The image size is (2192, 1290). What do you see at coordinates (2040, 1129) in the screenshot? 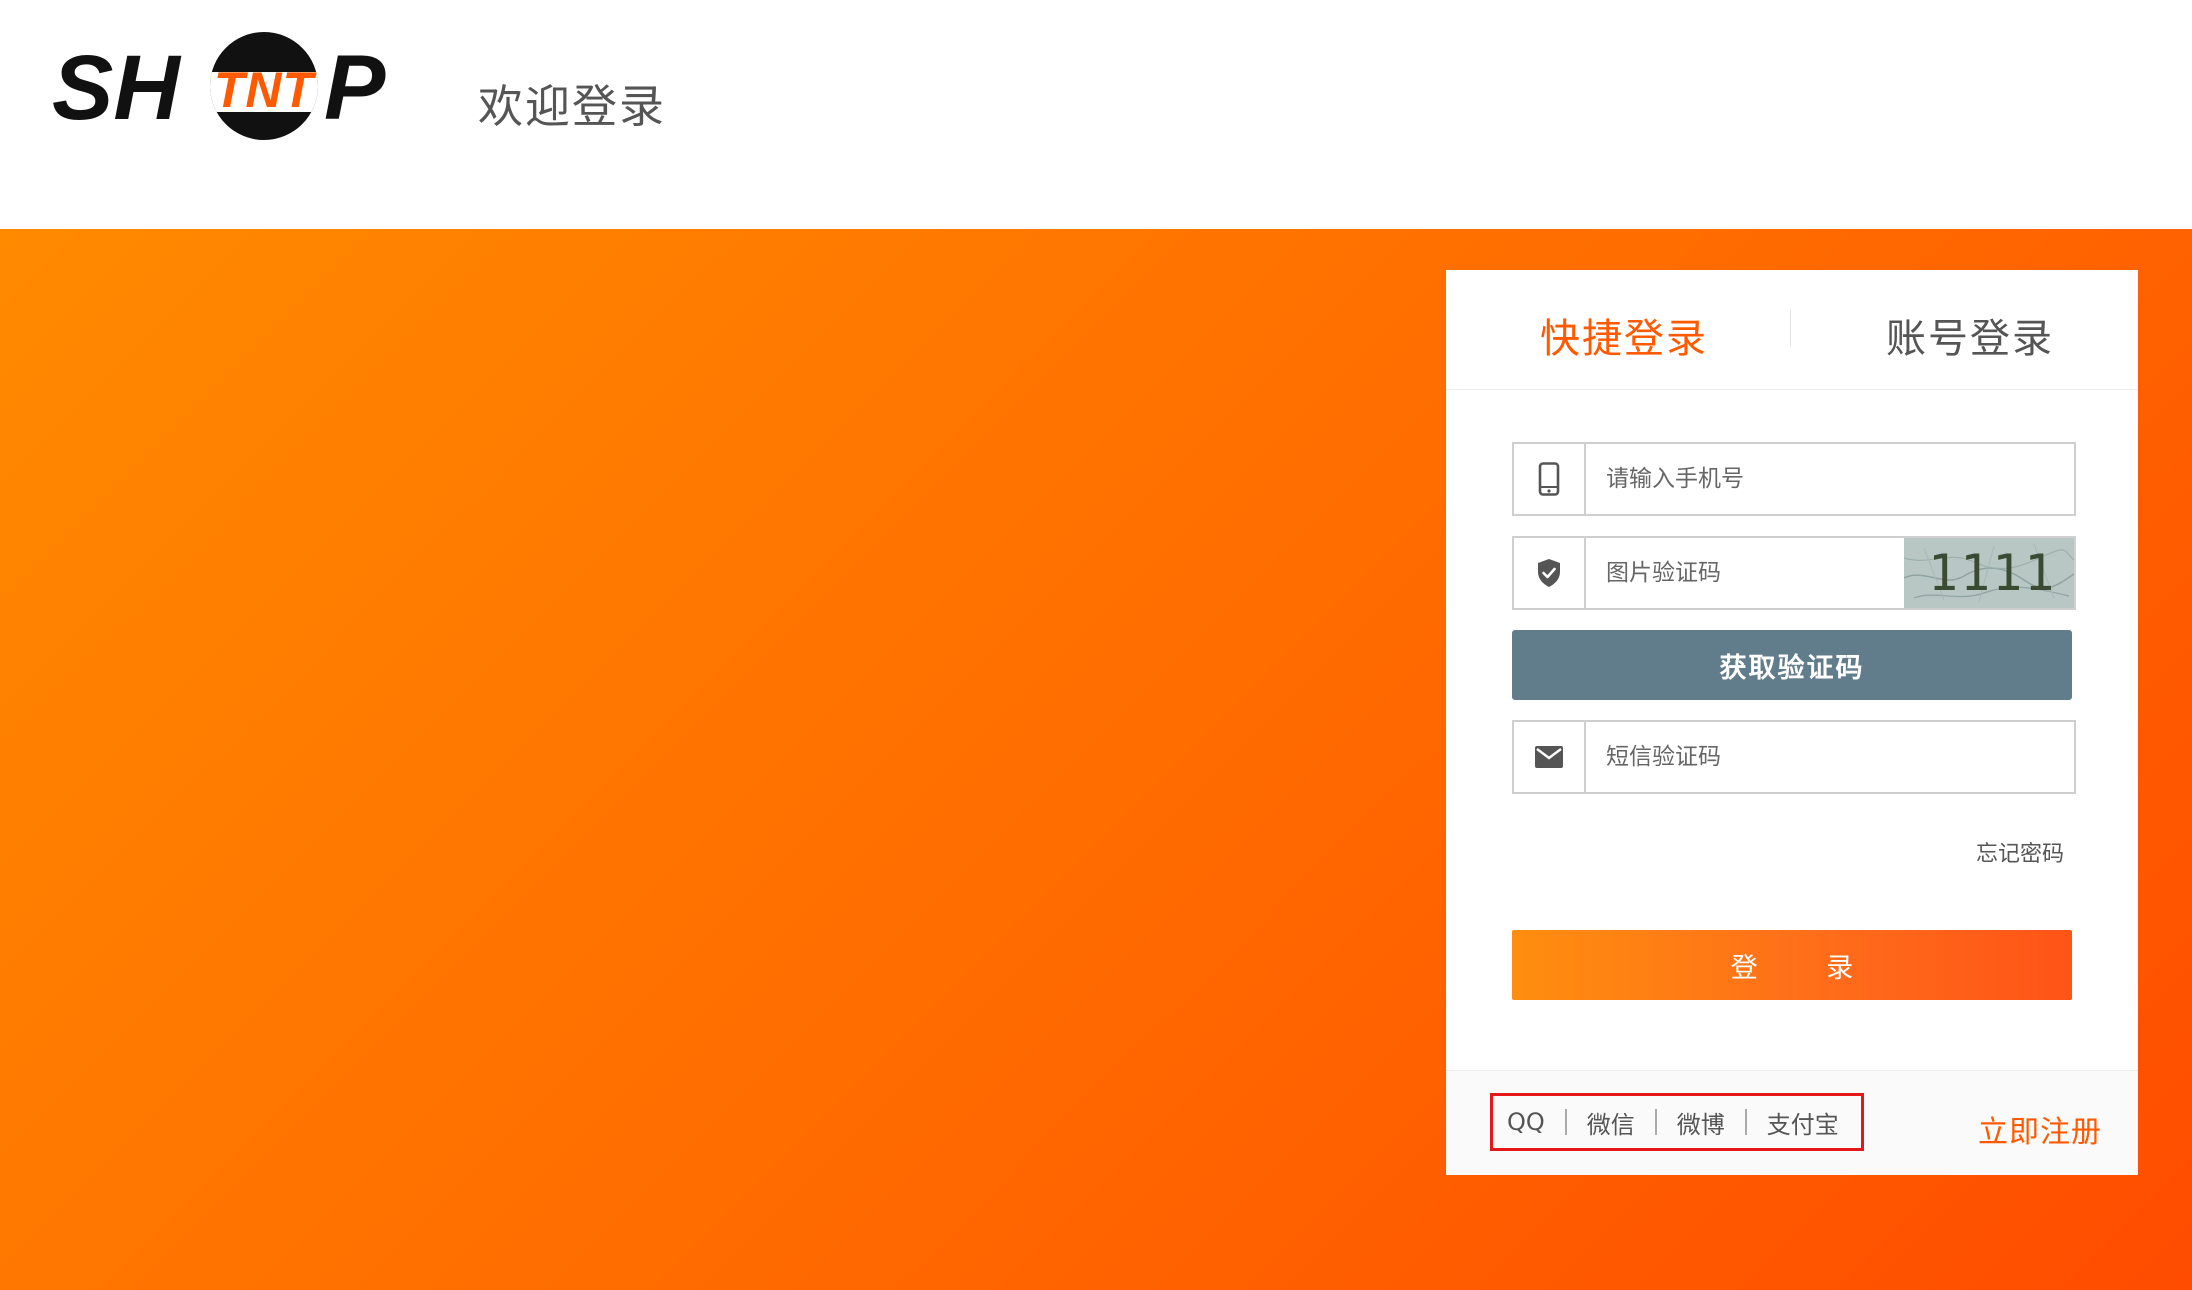
I see `register-link: 立即注册` at bounding box center [2040, 1129].